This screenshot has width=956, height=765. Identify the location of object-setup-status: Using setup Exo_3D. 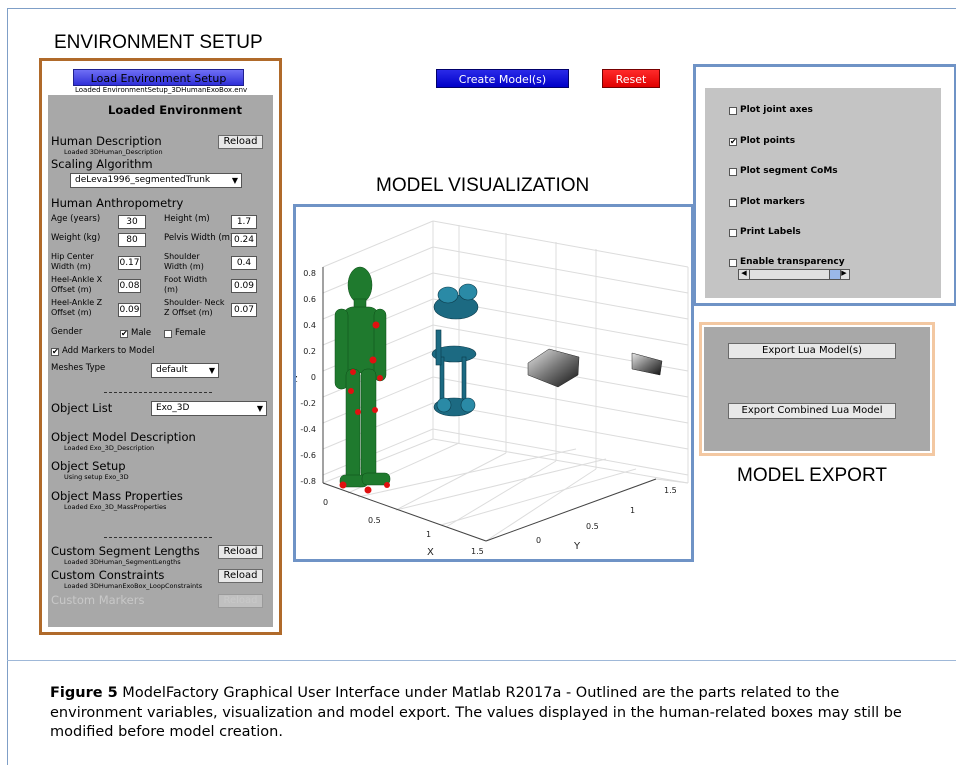
(96, 477).